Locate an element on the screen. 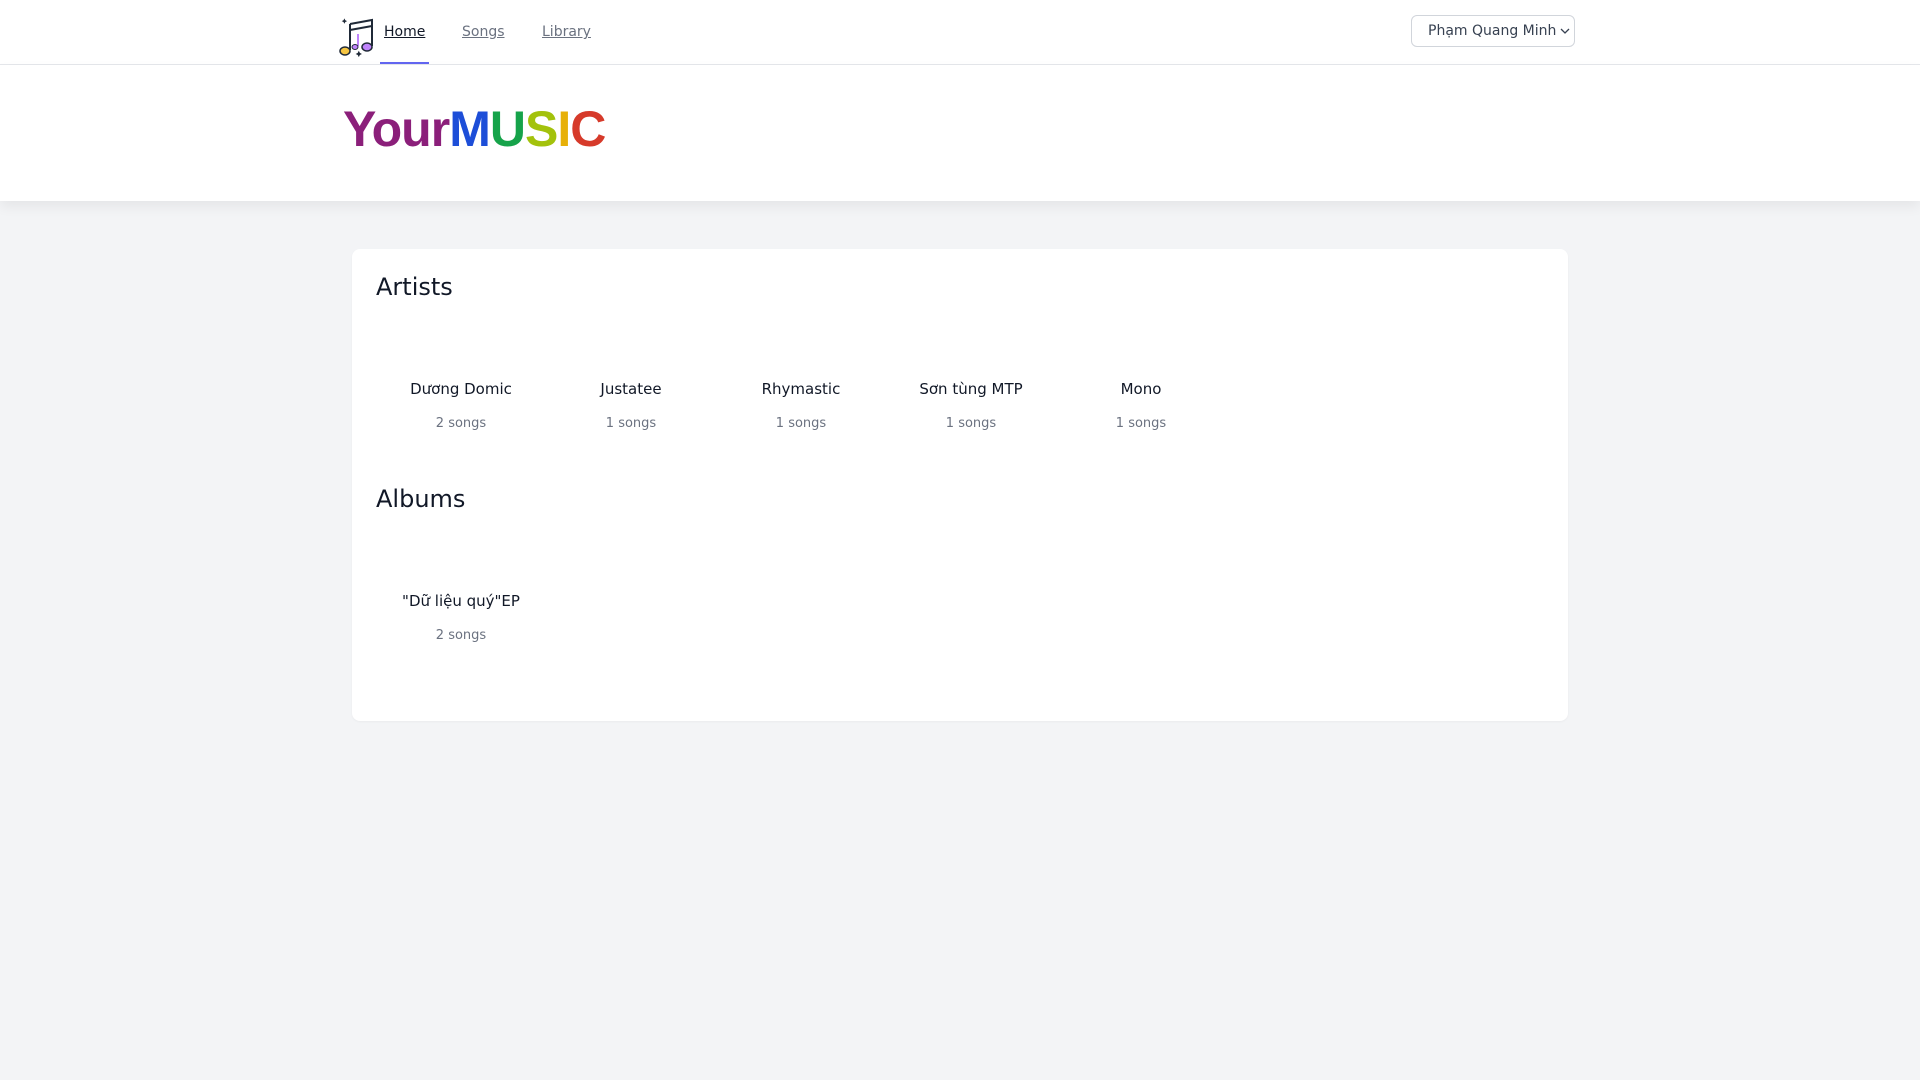 Image resolution: width=1920 pixels, height=1080 pixels. brand-title: YourMUSIC is located at coordinates (474, 129).